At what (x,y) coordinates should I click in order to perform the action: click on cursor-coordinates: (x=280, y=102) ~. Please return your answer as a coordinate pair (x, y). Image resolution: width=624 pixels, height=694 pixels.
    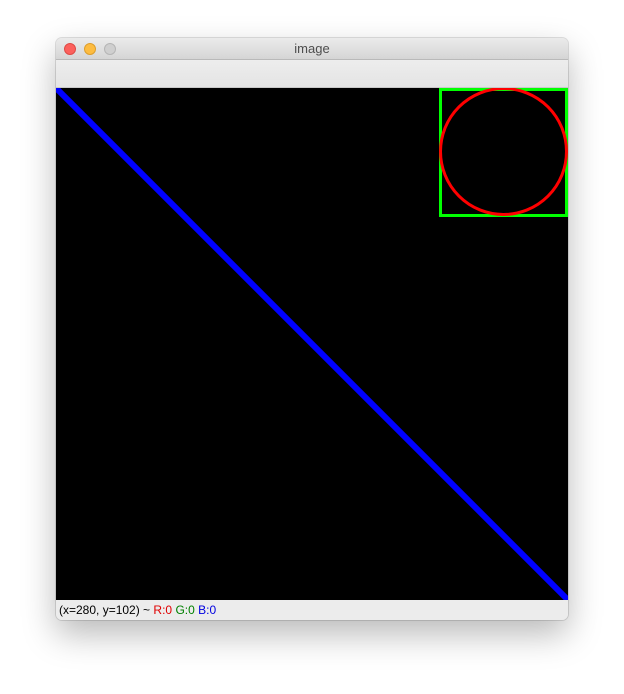
    Looking at the image, I should click on (105, 610).